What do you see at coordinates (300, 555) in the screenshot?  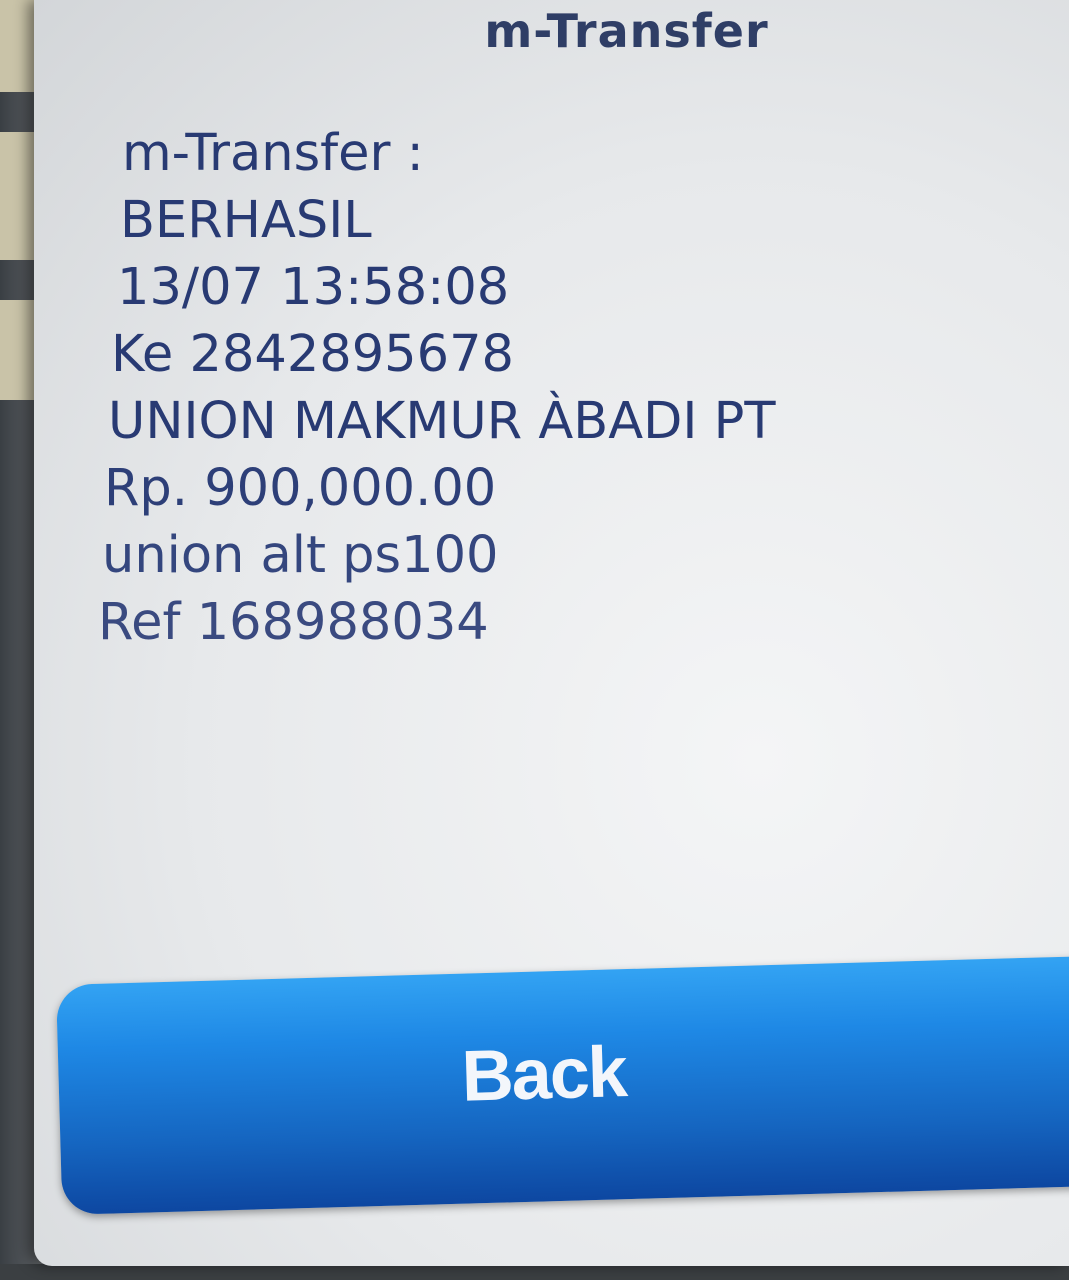 I see `message-line-note: union alt ps100` at bounding box center [300, 555].